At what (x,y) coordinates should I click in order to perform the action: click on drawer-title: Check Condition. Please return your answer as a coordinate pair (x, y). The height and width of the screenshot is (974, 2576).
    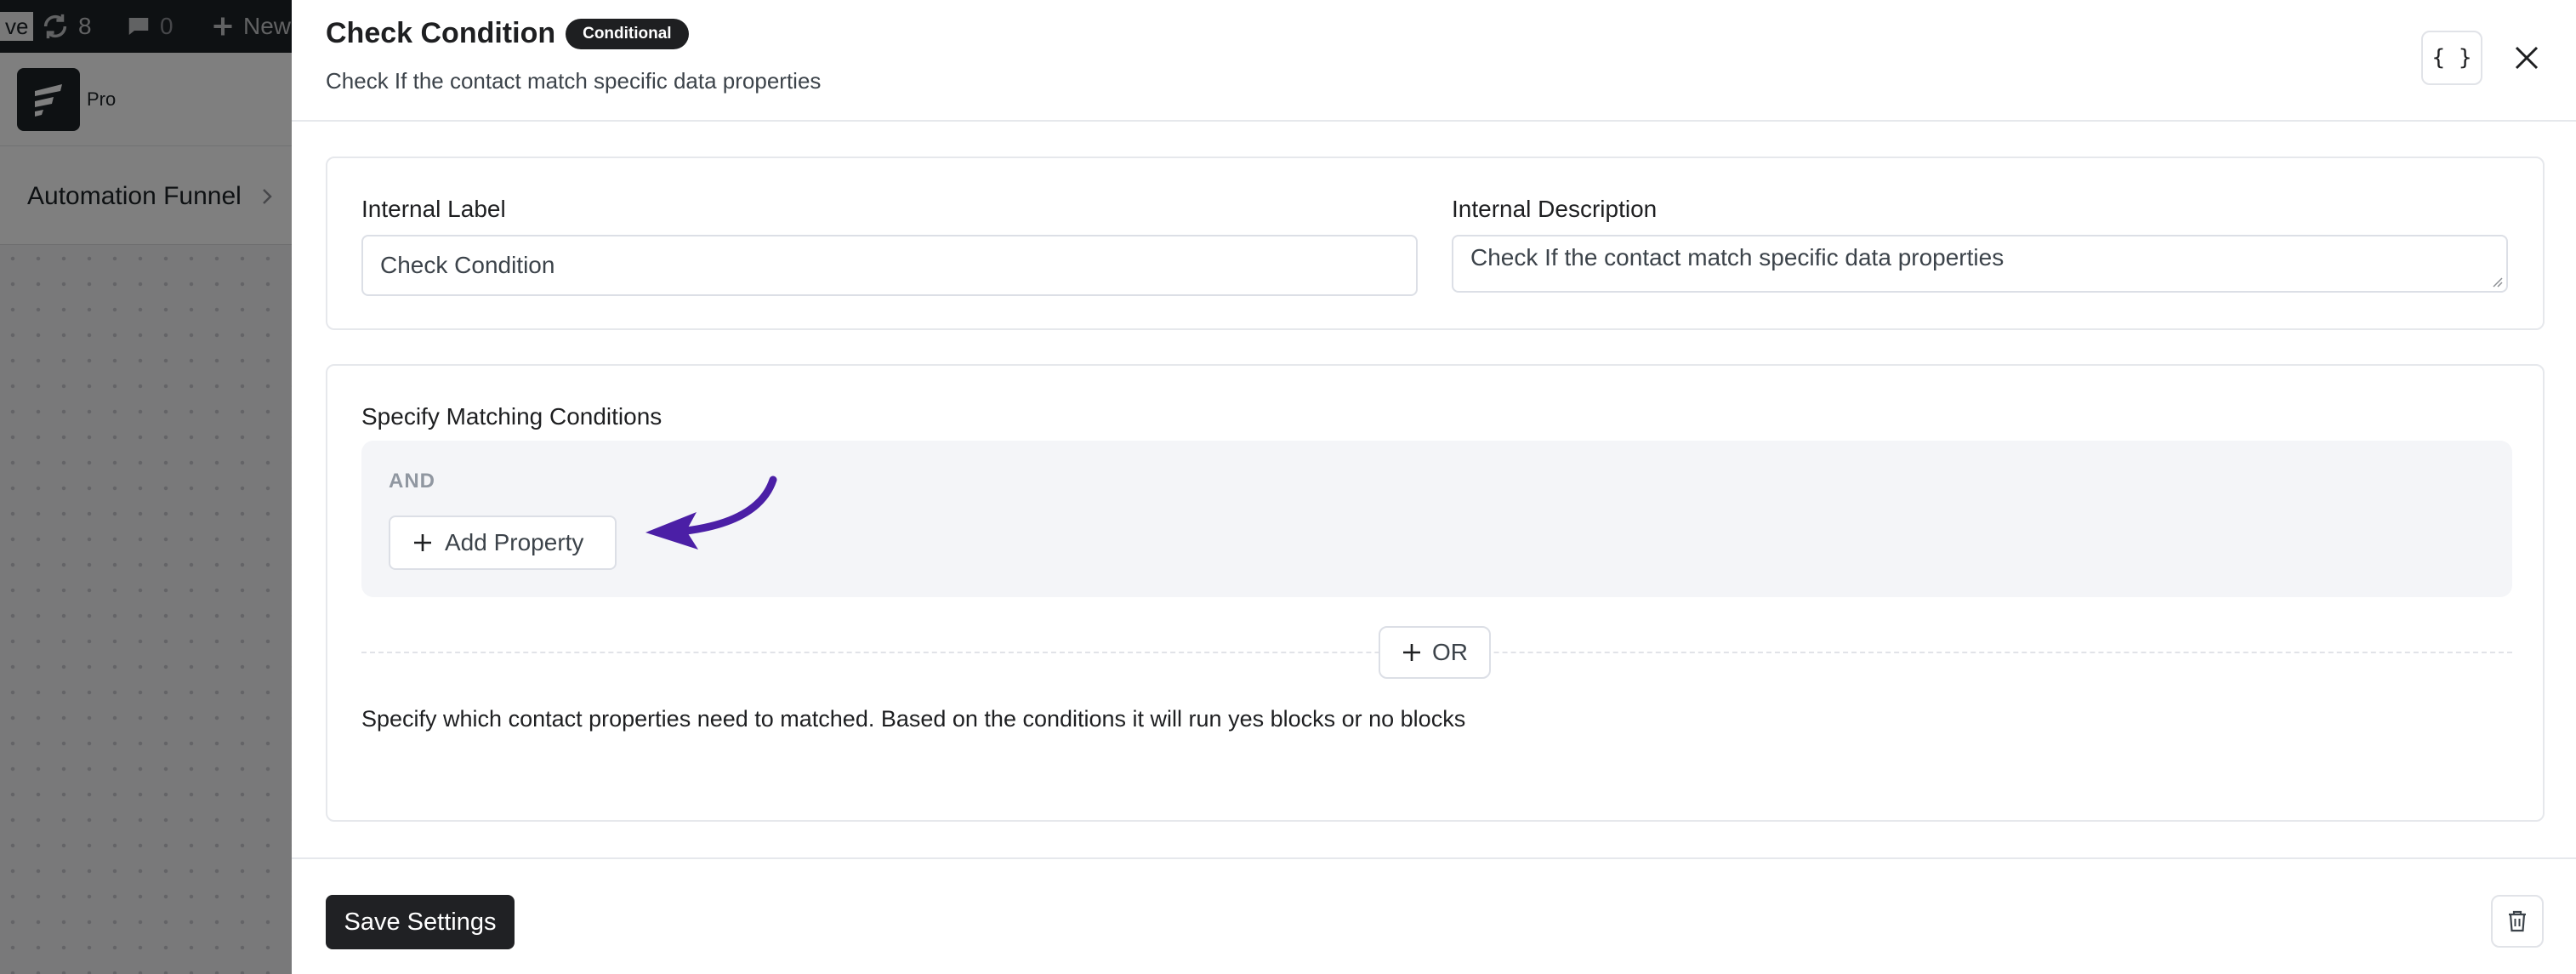
    Looking at the image, I should click on (441, 33).